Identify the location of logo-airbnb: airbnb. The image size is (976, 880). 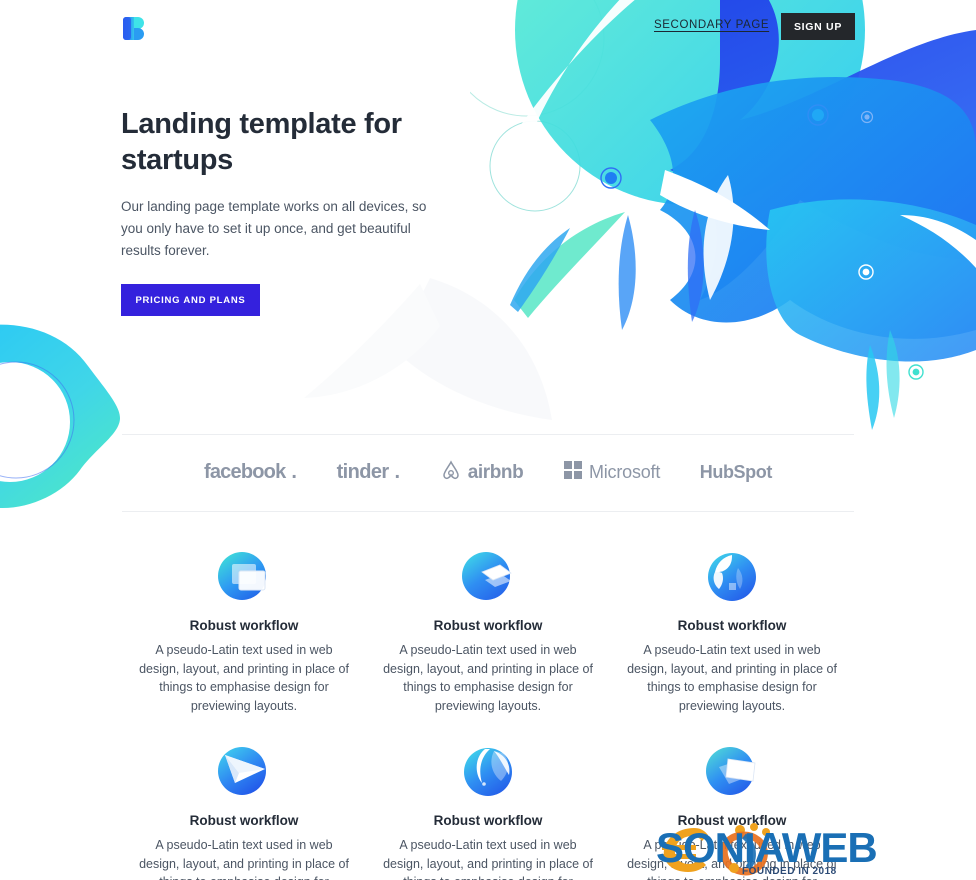
(482, 472).